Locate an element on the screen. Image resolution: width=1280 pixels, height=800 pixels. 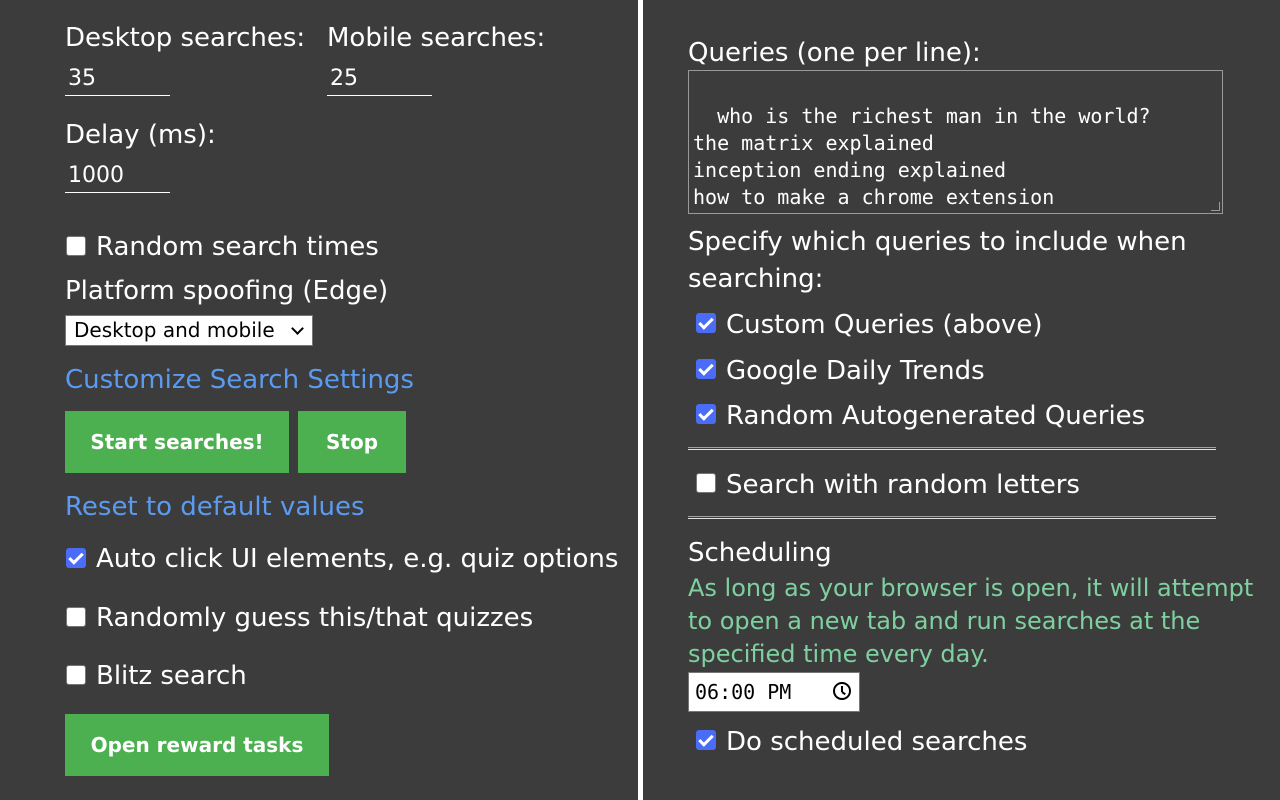
scheduling-desc-line3: specified time every day. is located at coordinates (838, 654).